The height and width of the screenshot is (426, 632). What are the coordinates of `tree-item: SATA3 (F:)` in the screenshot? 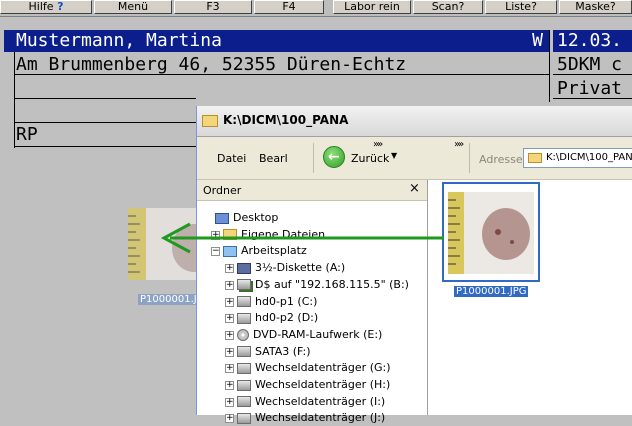 It's located at (274, 352).